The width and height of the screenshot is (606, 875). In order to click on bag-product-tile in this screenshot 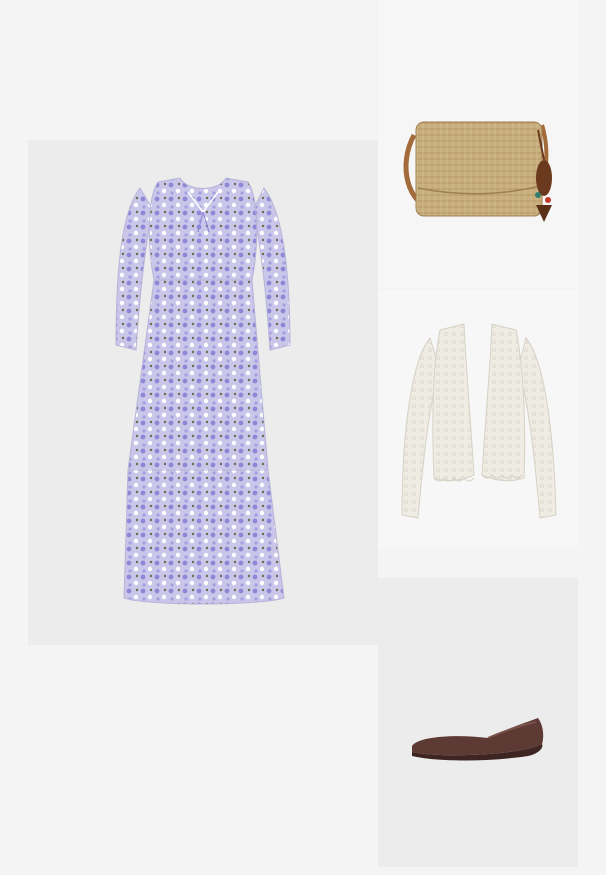, I will do `click(478, 144)`.